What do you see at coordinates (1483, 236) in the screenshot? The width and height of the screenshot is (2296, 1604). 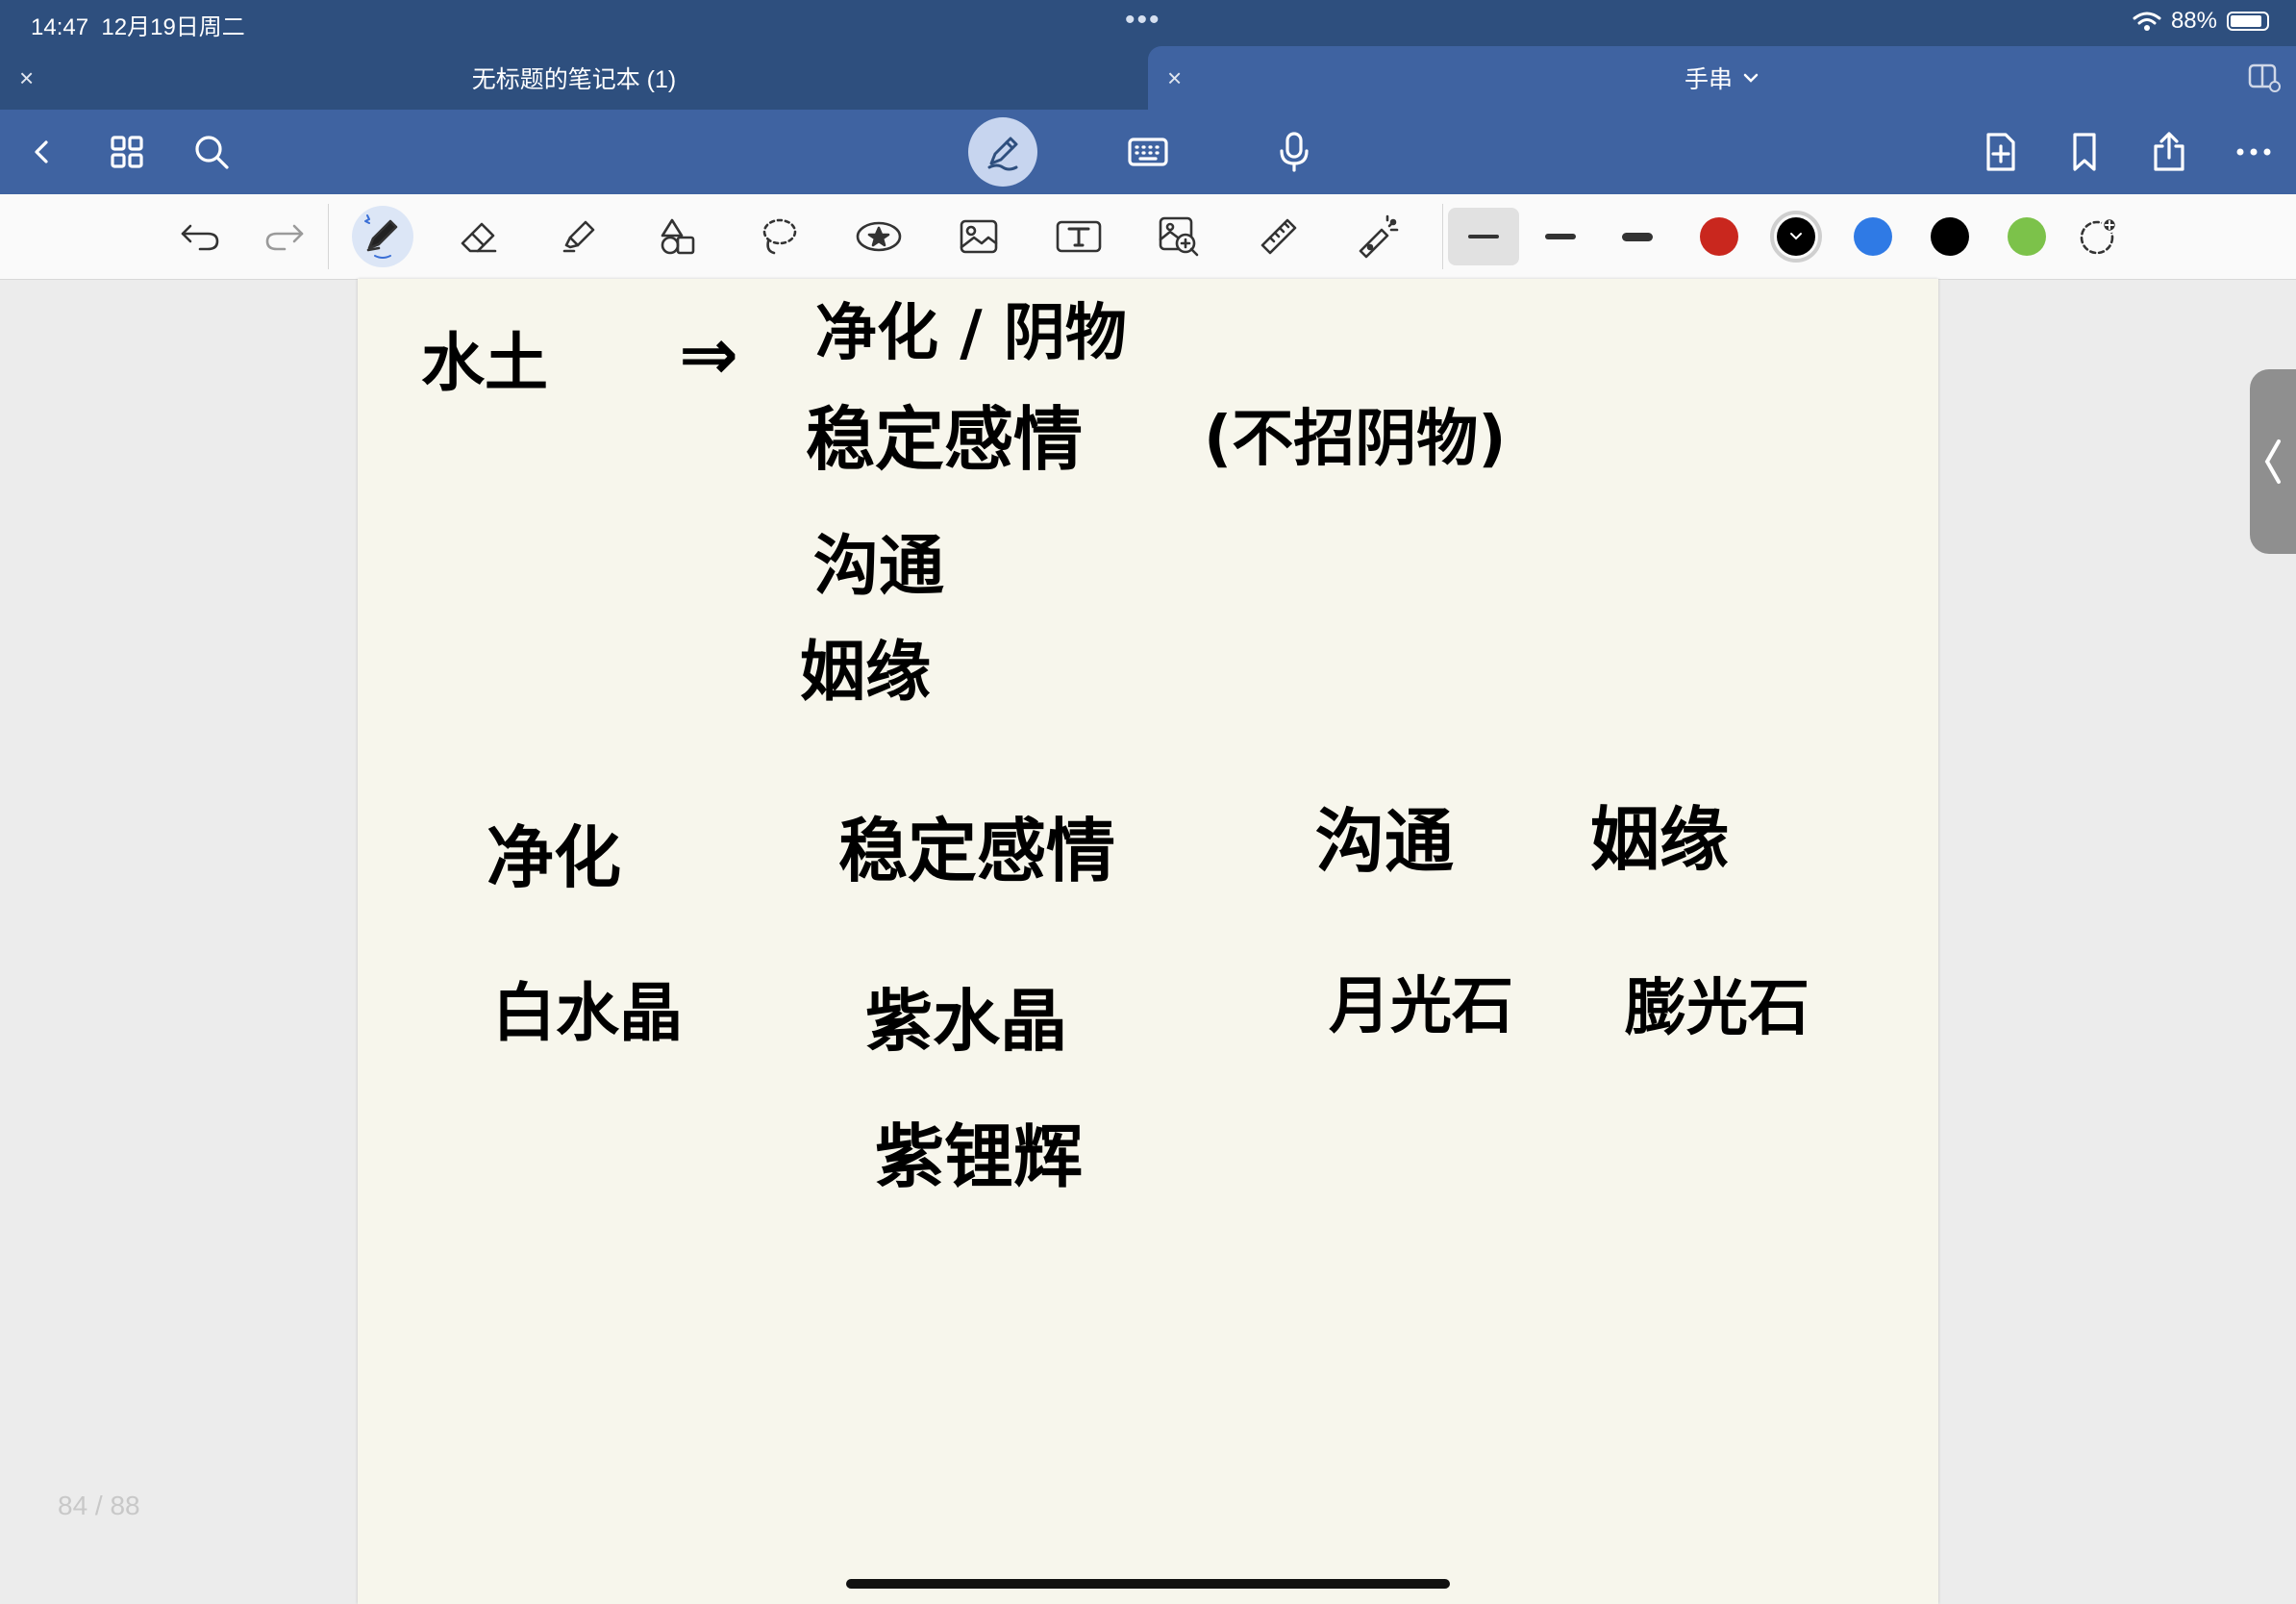 I see `stroke-size-fine` at bounding box center [1483, 236].